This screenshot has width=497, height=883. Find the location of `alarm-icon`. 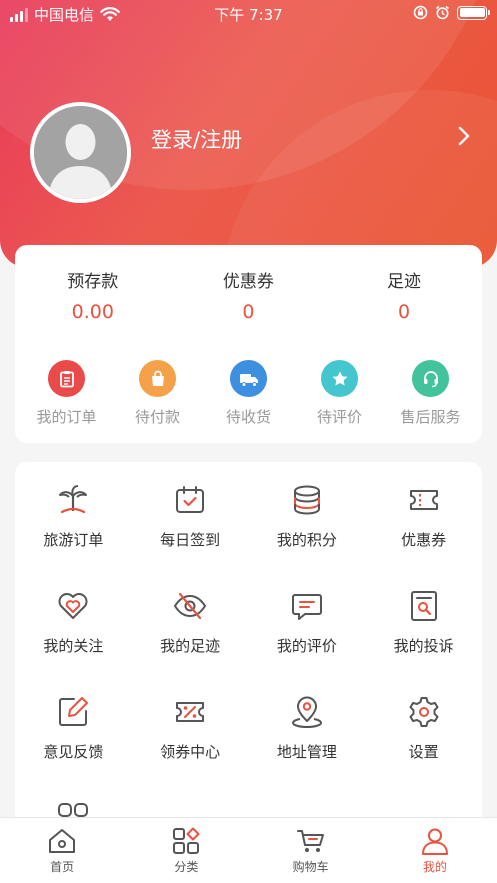

alarm-icon is located at coordinates (442, 12).